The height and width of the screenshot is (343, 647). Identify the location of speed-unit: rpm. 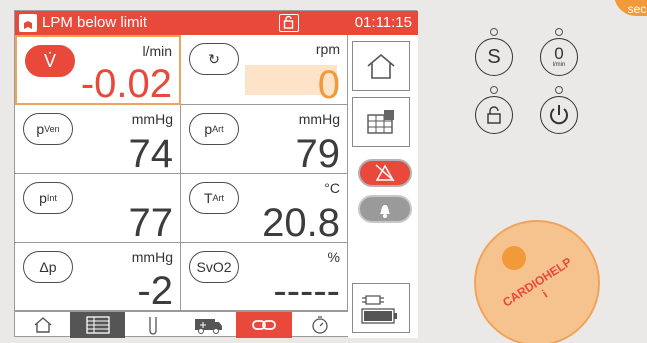
(327, 49).